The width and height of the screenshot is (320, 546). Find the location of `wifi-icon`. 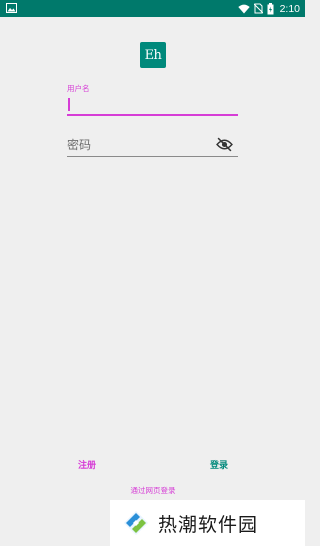

wifi-icon is located at coordinates (243, 8).